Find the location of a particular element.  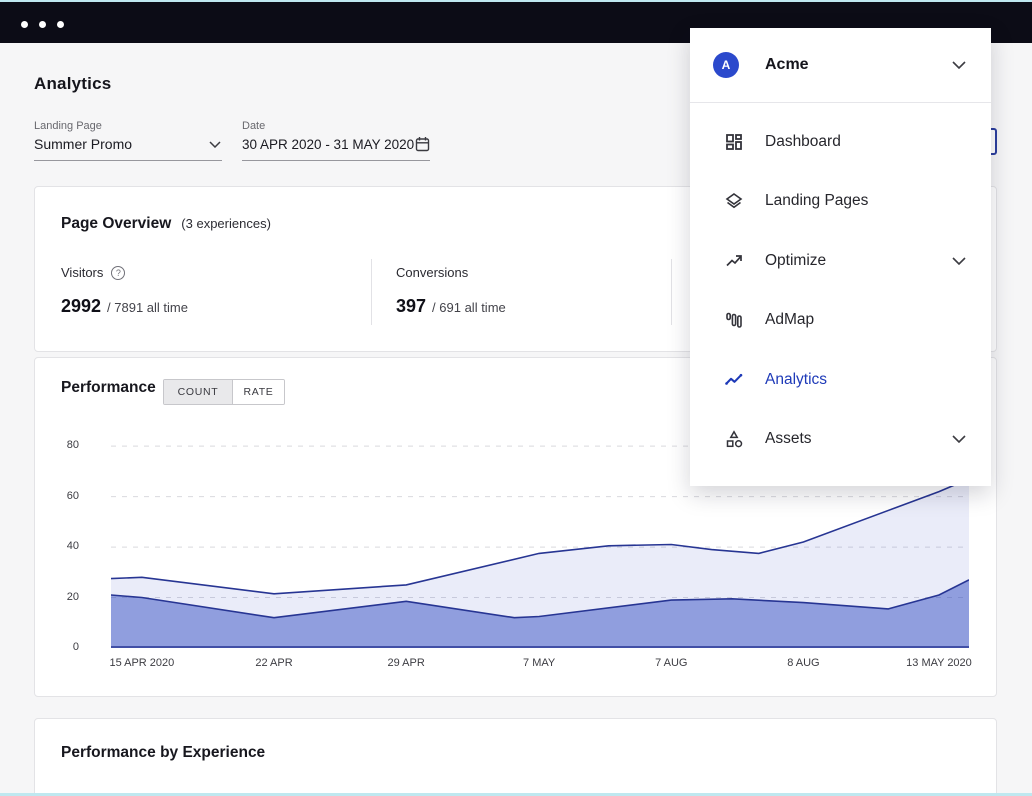

y-axis-tick-label: 60 is located at coordinates (72, 495).